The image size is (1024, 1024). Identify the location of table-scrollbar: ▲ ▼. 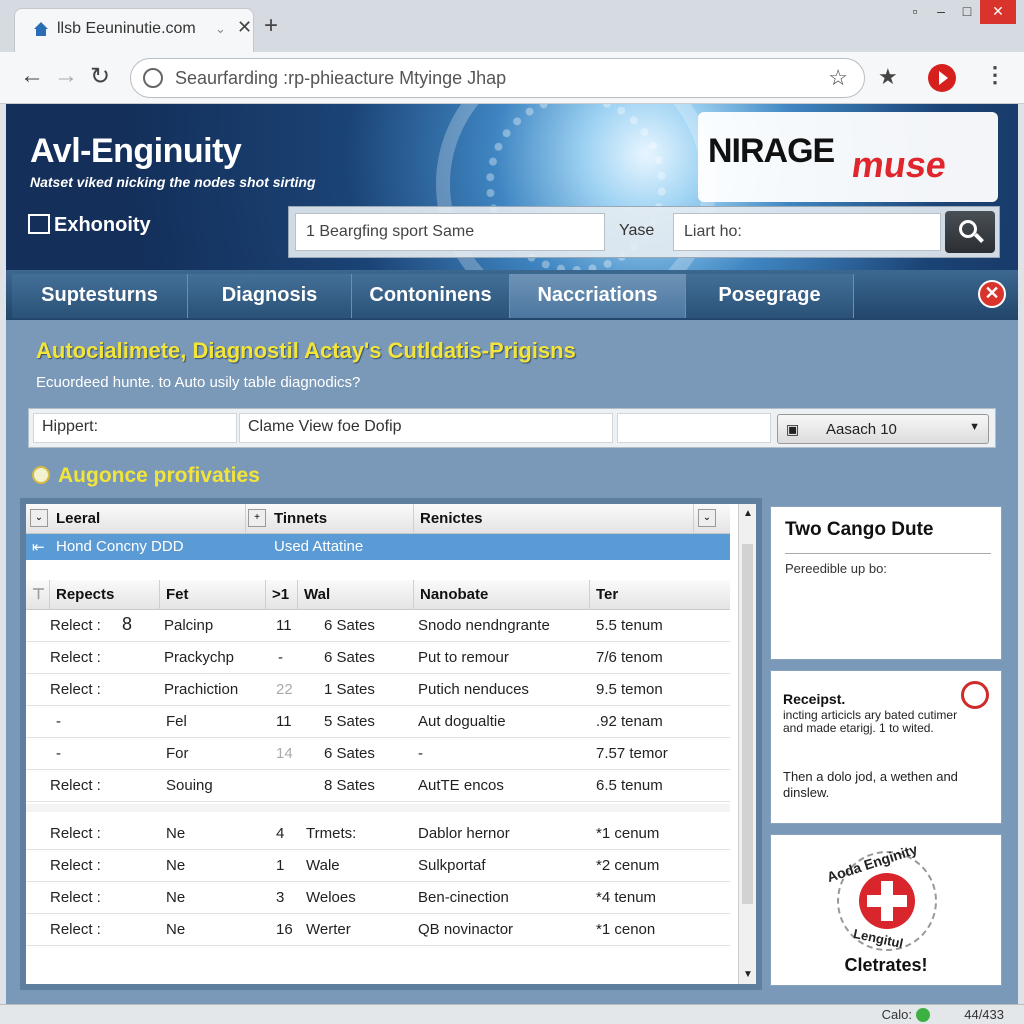
(747, 744).